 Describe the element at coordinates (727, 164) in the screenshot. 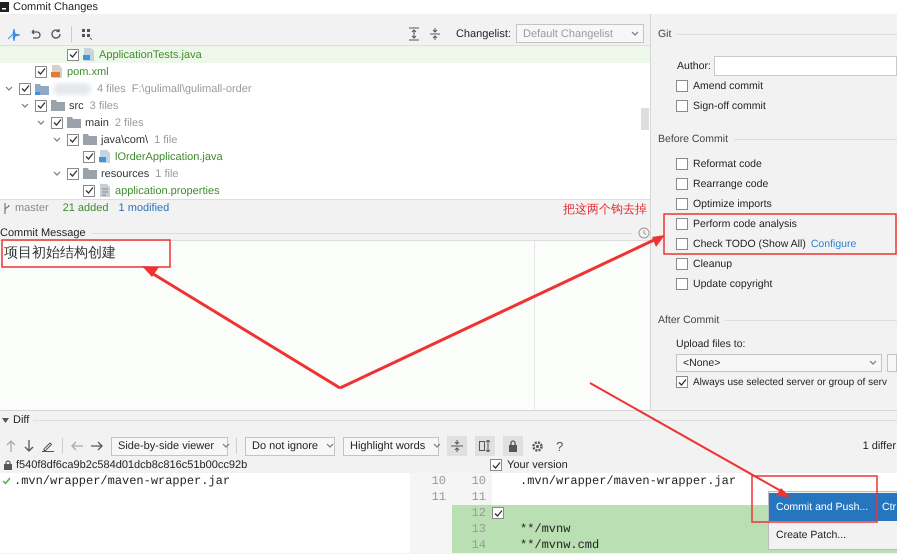

I see `checkbox-label: Reformat code` at that location.